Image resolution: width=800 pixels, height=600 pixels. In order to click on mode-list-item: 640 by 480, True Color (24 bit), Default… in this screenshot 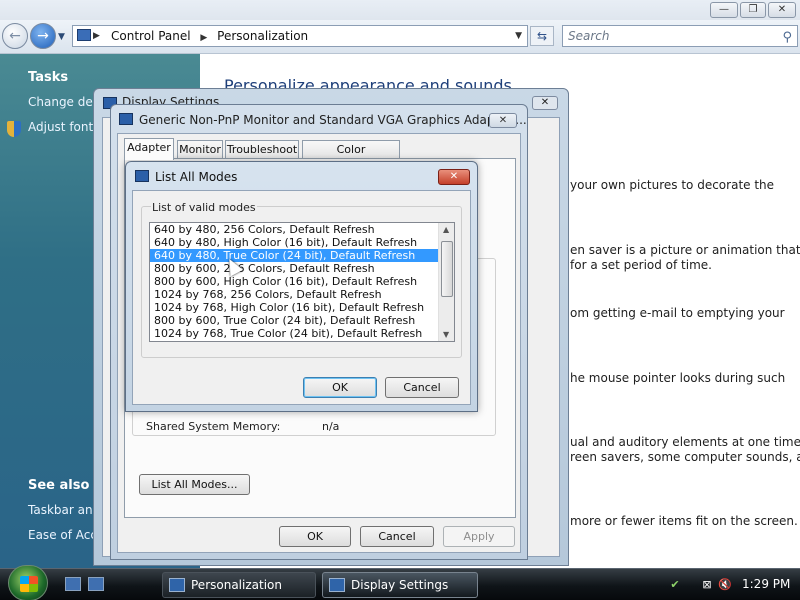, I will do `click(302, 255)`.